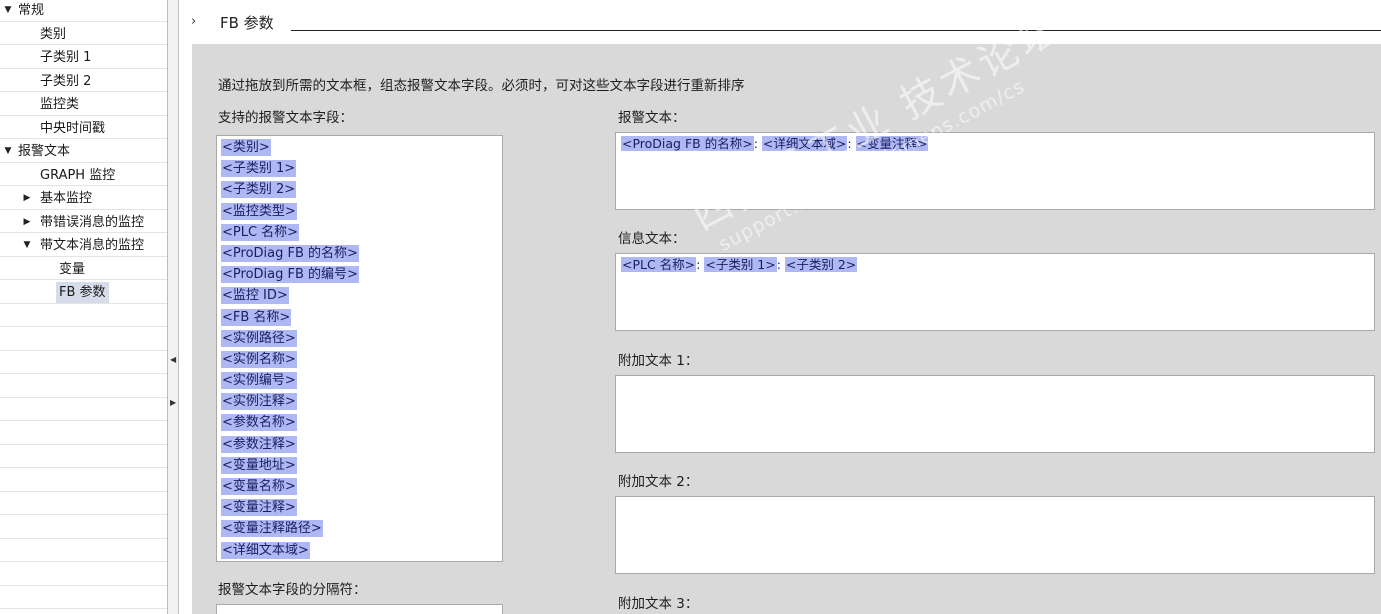 Image resolution: width=1381 pixels, height=614 pixels. Describe the element at coordinates (173, 403) in the screenshot. I see `expand-right-icon: ▶` at that location.